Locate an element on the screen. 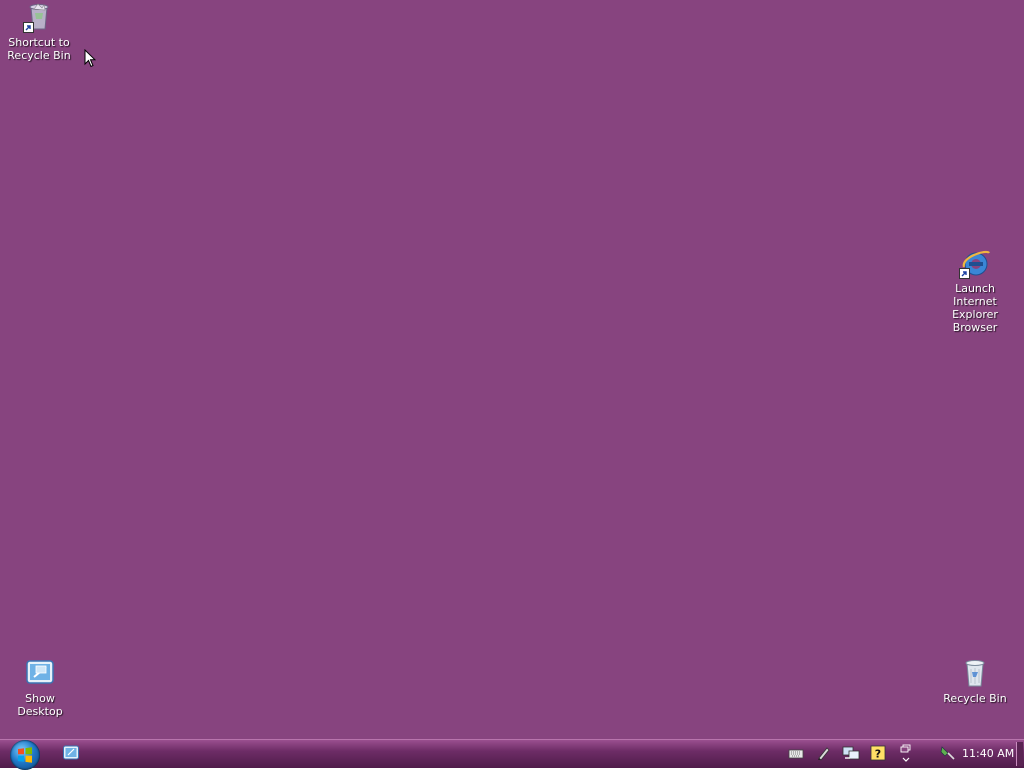 The height and width of the screenshot is (770, 1024). restore-icon is located at coordinates (907, 752).